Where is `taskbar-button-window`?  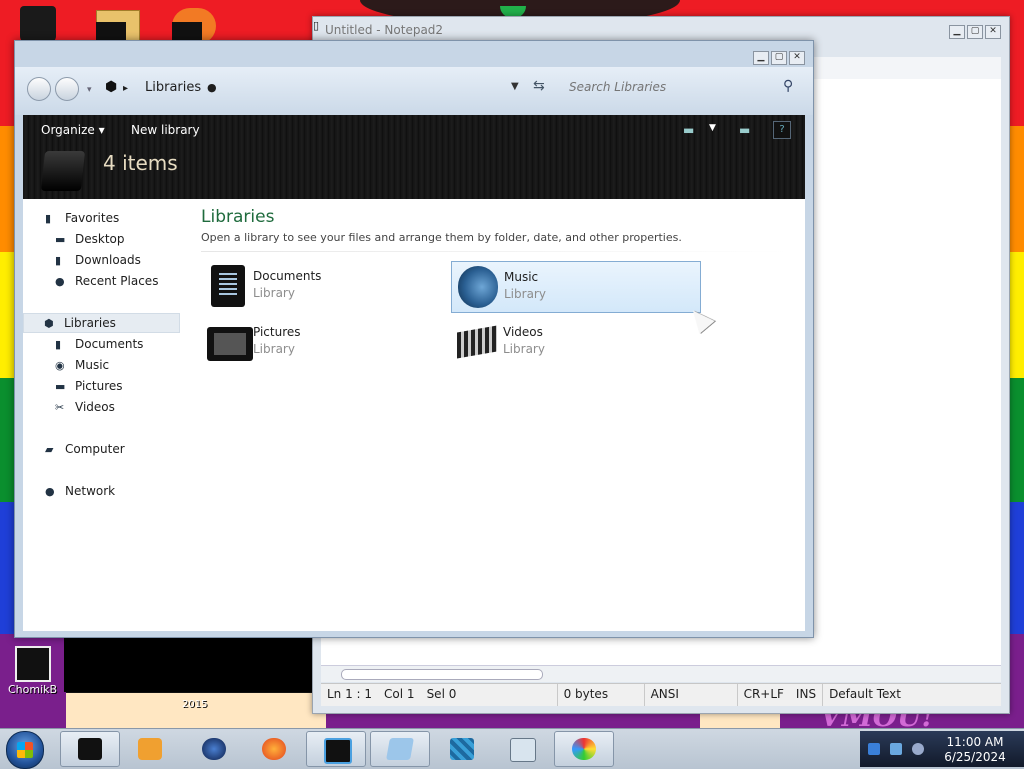 taskbar-button-window is located at coordinates (336, 749).